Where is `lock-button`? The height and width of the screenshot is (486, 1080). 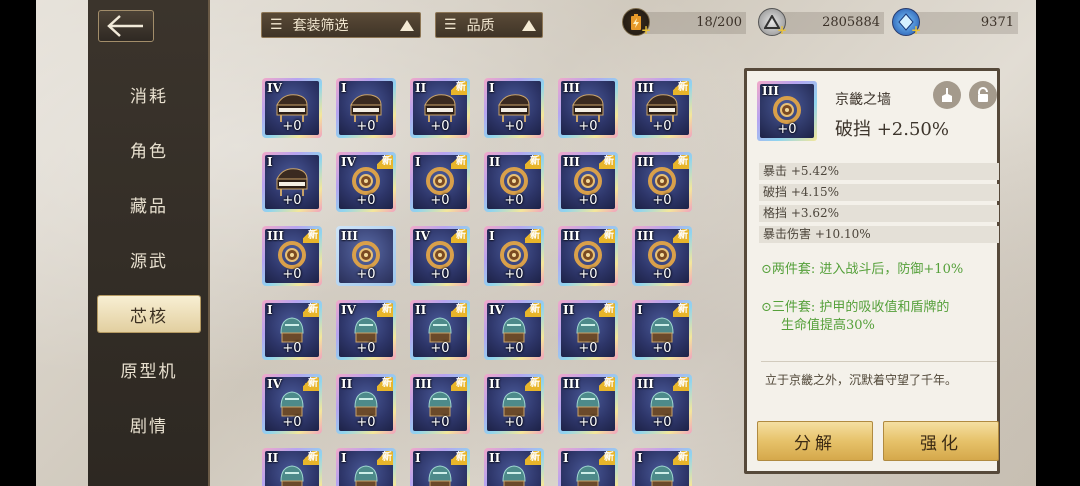
lock-button is located at coordinates (983, 95).